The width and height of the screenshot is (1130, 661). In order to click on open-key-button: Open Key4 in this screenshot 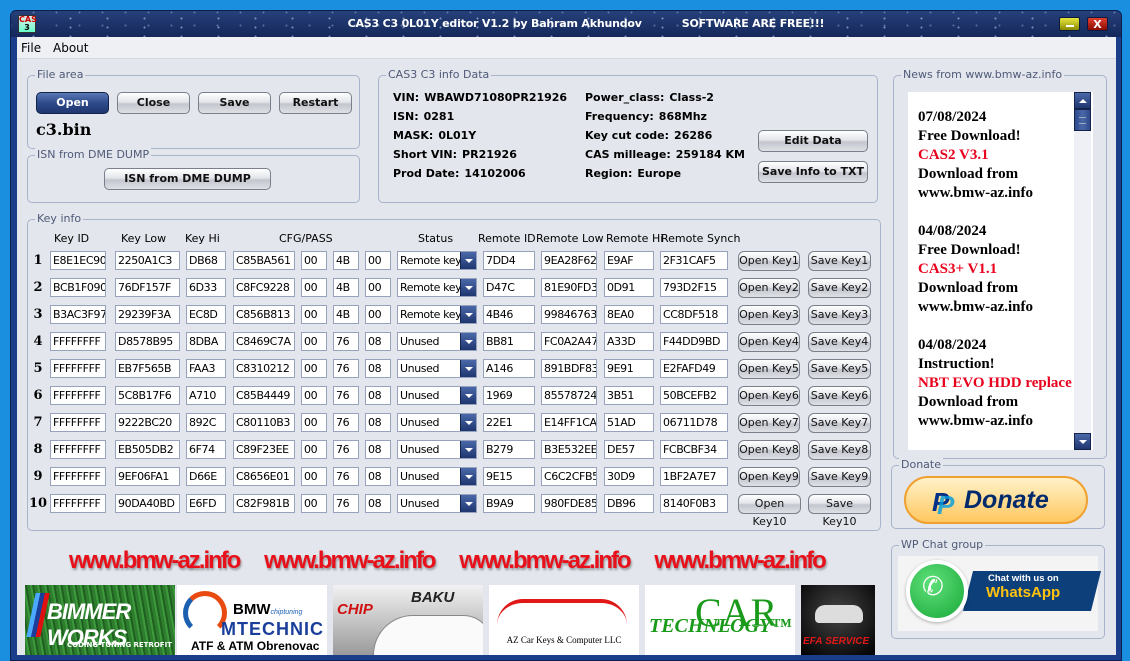, I will do `click(769, 342)`.